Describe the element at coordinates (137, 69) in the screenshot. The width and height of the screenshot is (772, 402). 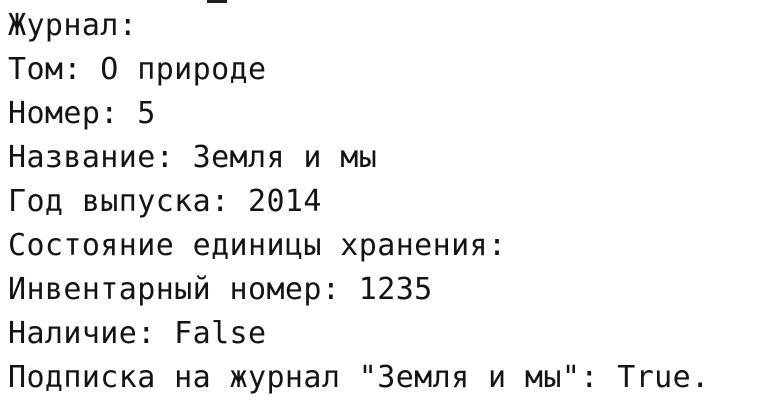
I see `output-line-volume: Том: О природе` at that location.